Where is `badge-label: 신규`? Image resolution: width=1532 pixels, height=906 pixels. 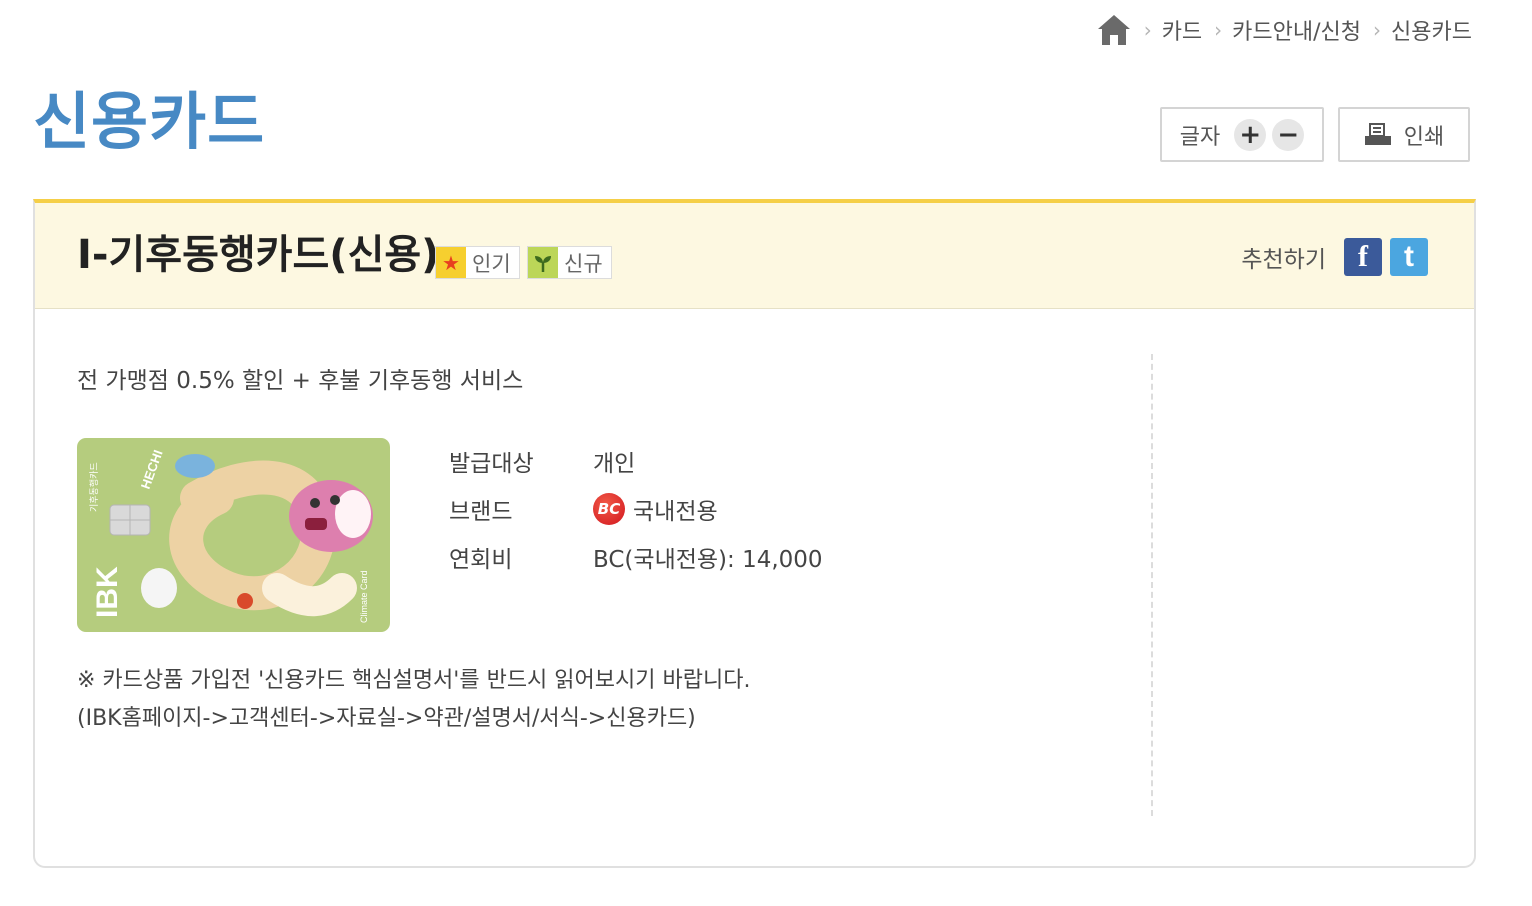 badge-label: 신규 is located at coordinates (583, 263).